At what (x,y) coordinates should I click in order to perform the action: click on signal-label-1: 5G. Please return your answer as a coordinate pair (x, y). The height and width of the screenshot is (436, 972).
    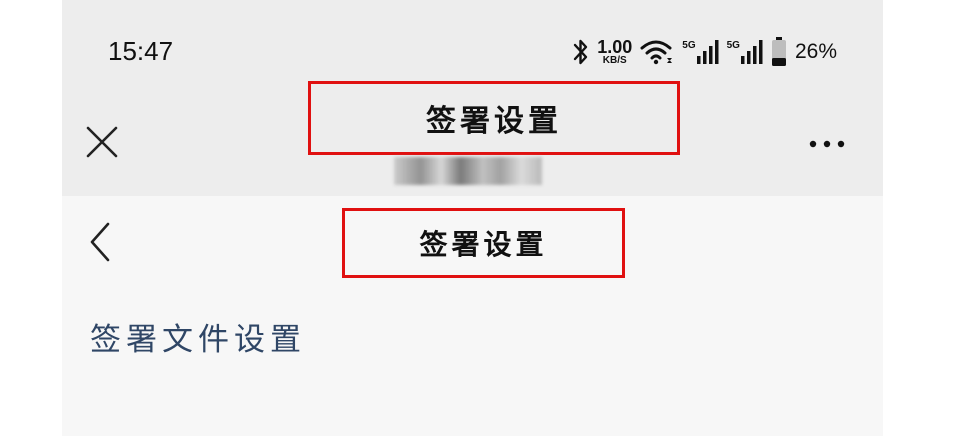
    Looking at the image, I should click on (689, 45).